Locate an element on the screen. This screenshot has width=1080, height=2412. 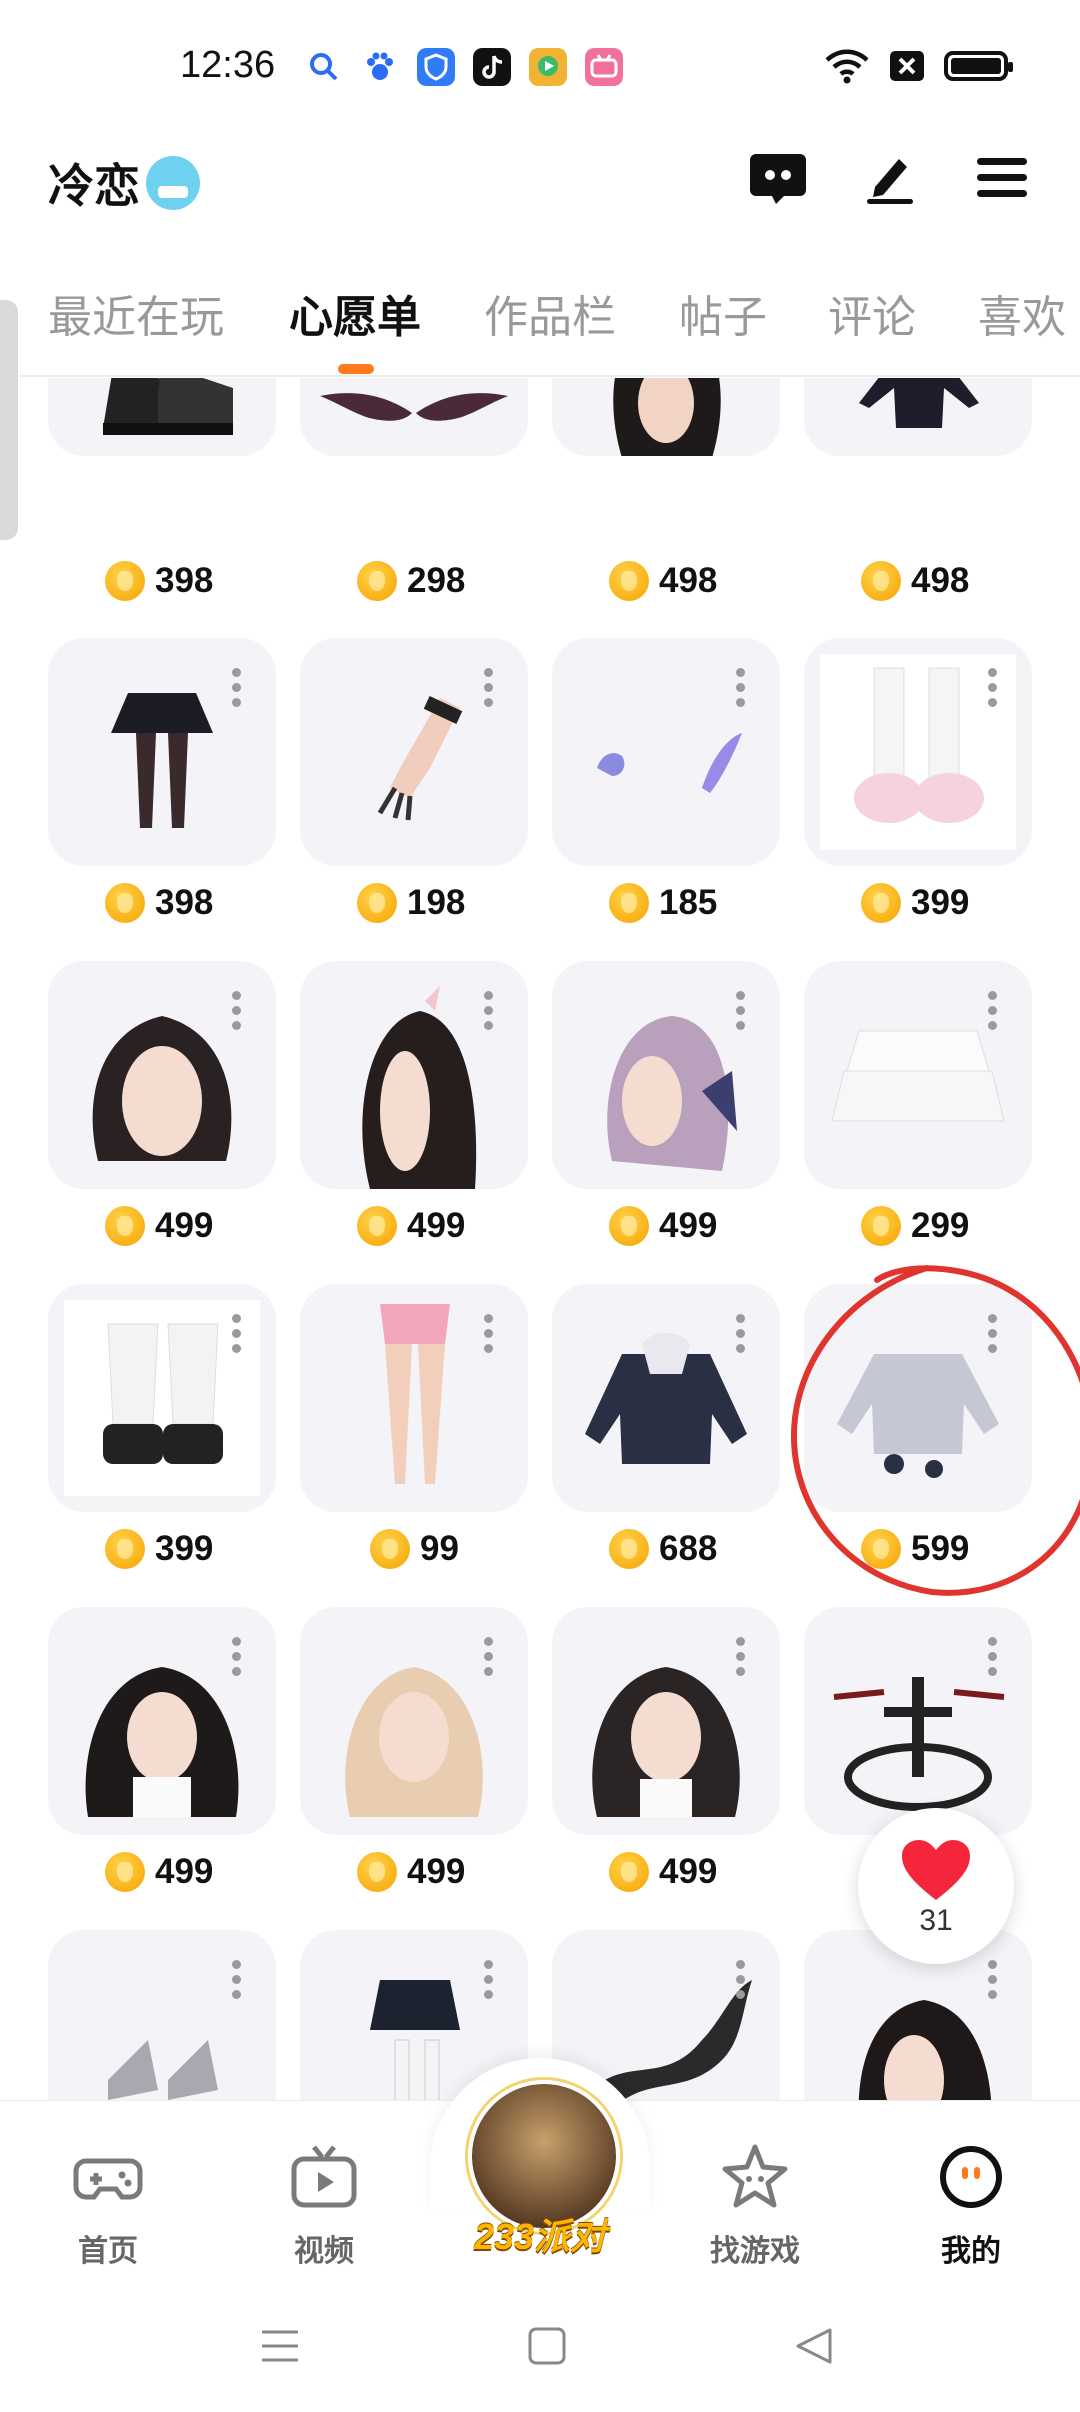
wishlist-item-horns is located at coordinates (666, 752).